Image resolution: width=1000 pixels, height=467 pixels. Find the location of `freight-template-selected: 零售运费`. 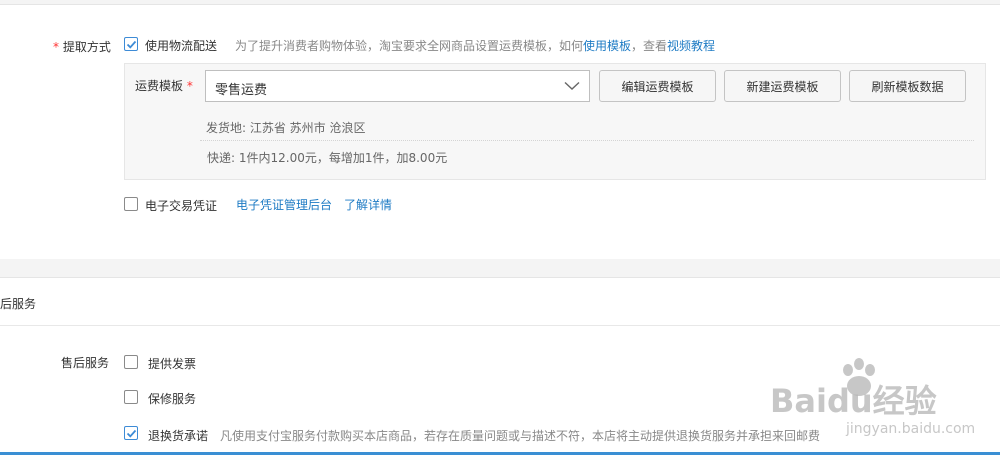

freight-template-selected: 零售运费 is located at coordinates (241, 90).